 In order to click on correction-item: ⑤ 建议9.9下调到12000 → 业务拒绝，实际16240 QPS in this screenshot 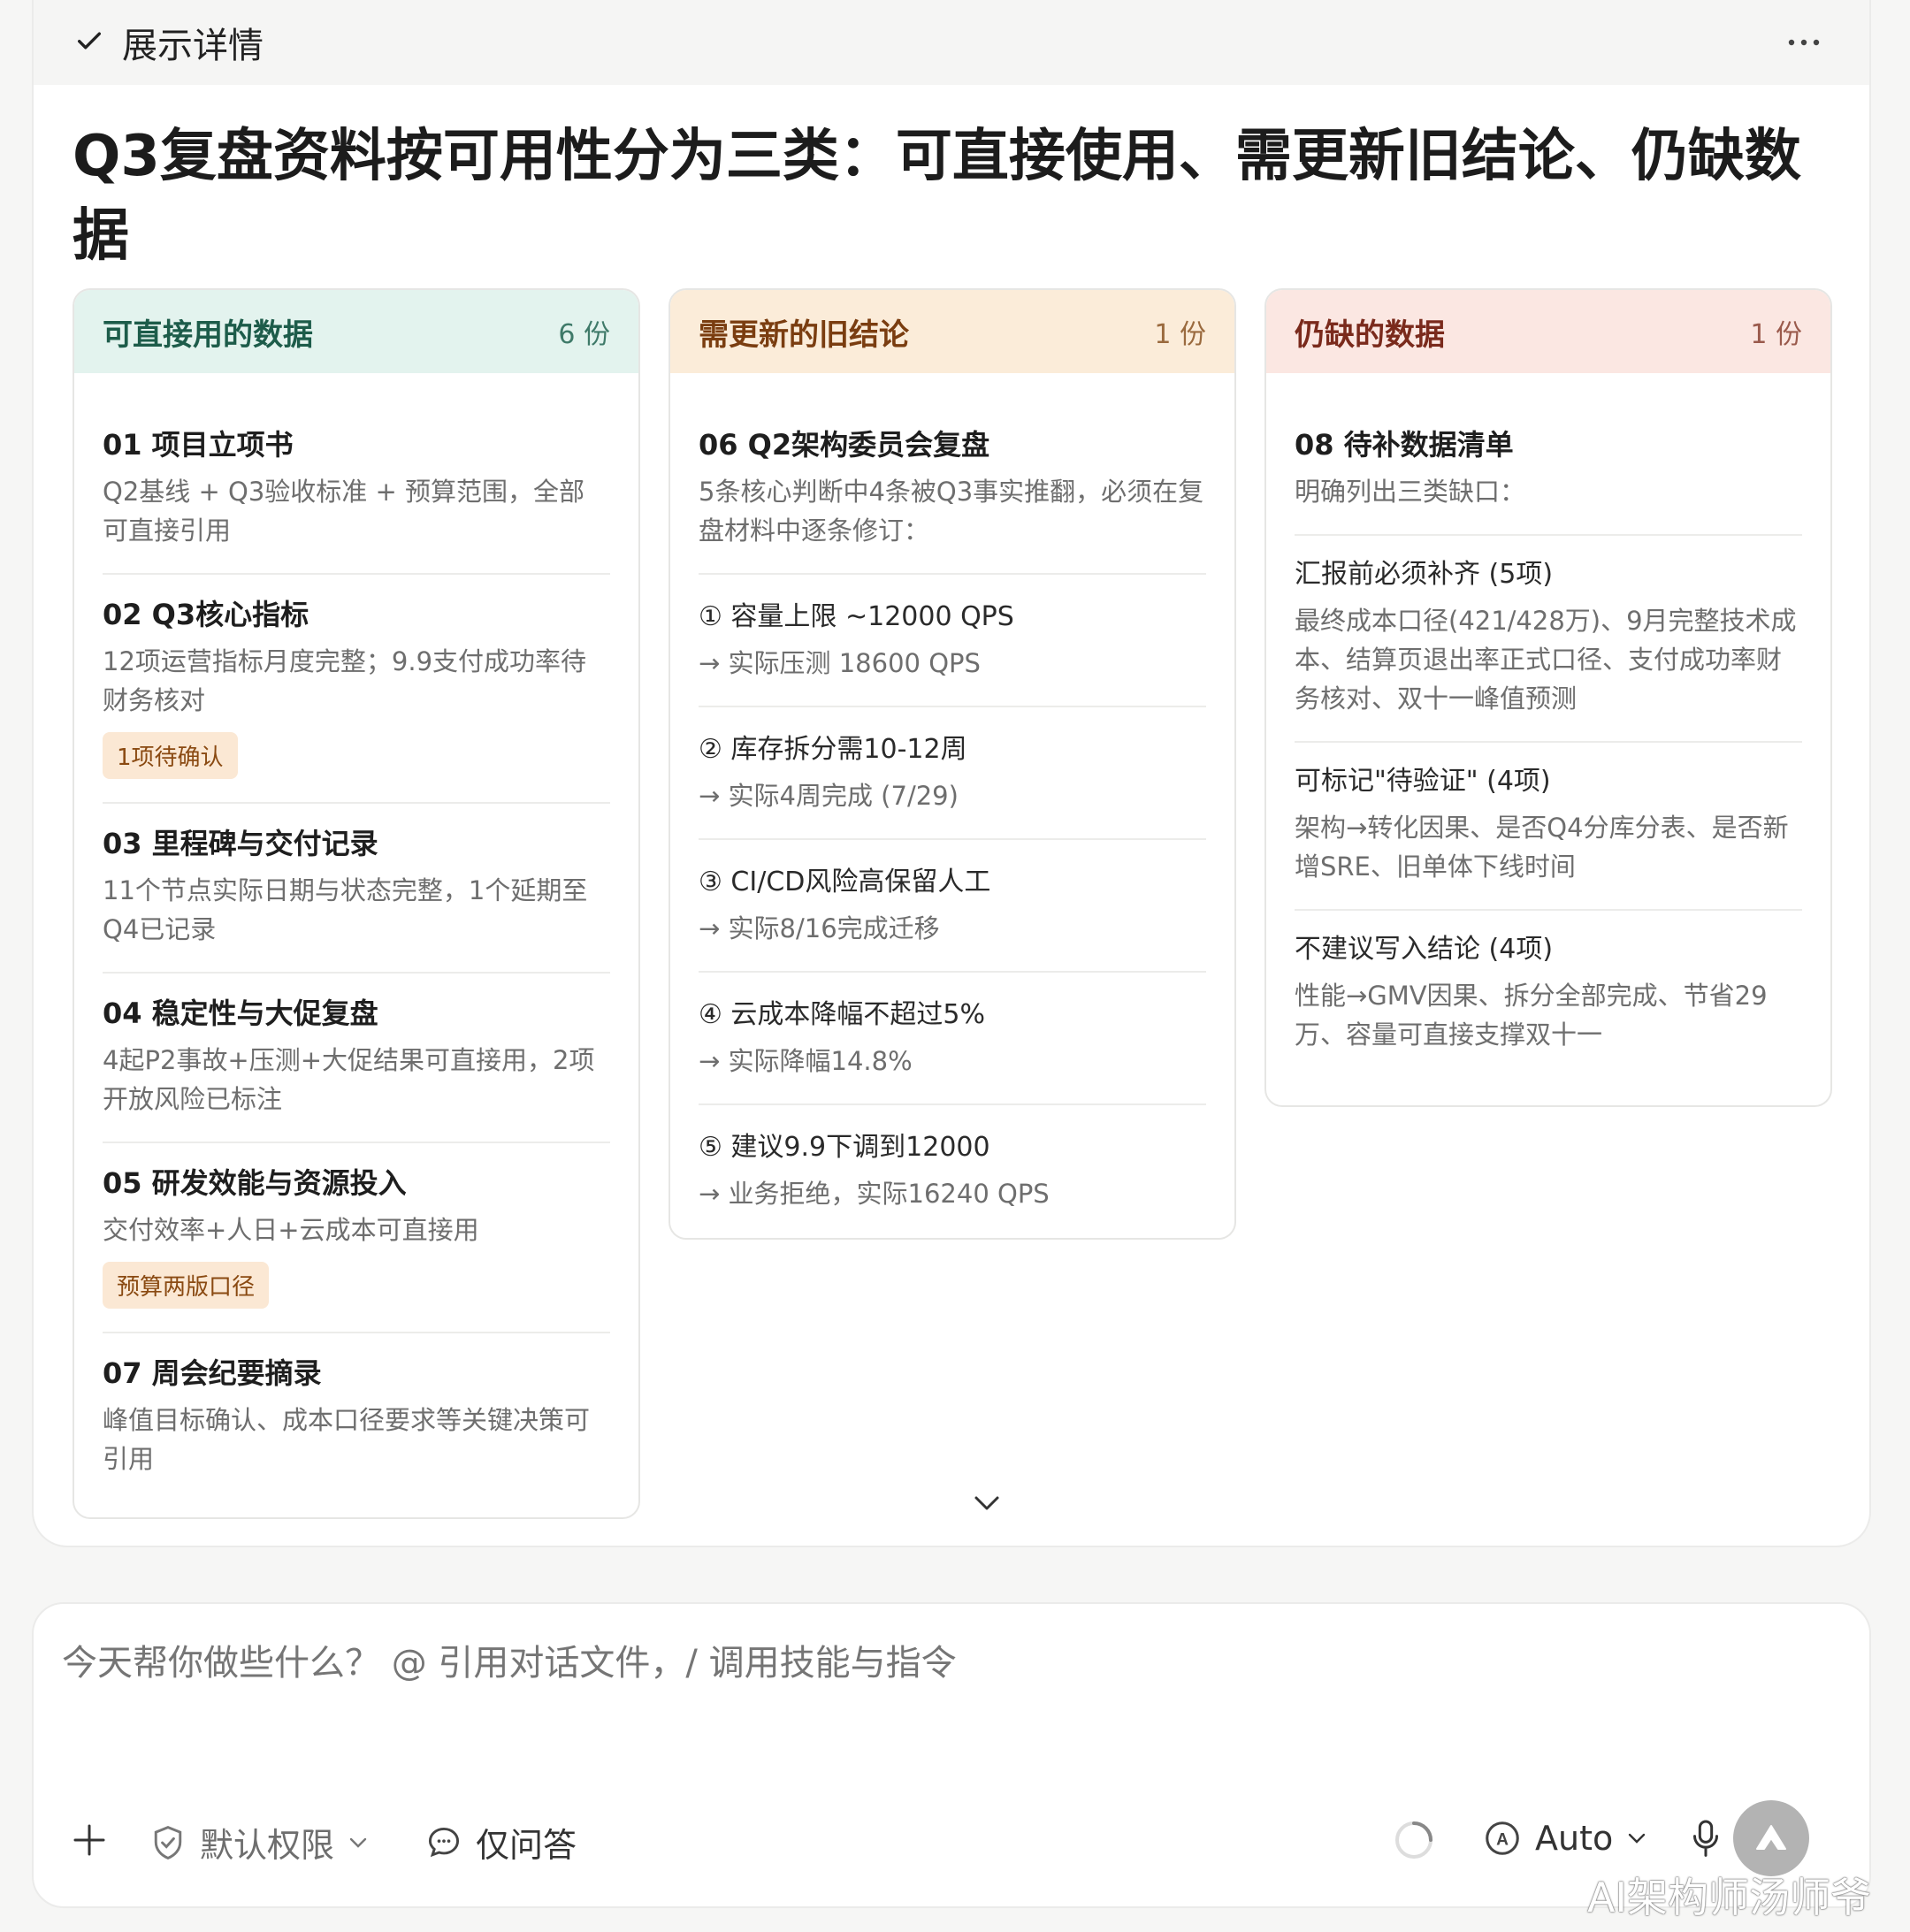, I will do `click(953, 1170)`.